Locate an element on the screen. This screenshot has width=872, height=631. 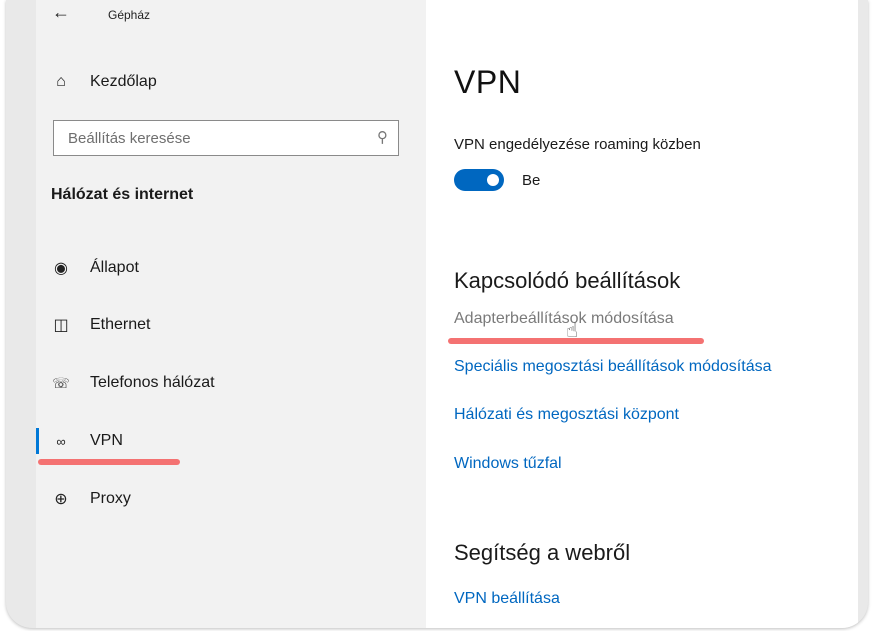
sidebar-item-ethernet: ◫ Ethernet is located at coordinates (231, 325).